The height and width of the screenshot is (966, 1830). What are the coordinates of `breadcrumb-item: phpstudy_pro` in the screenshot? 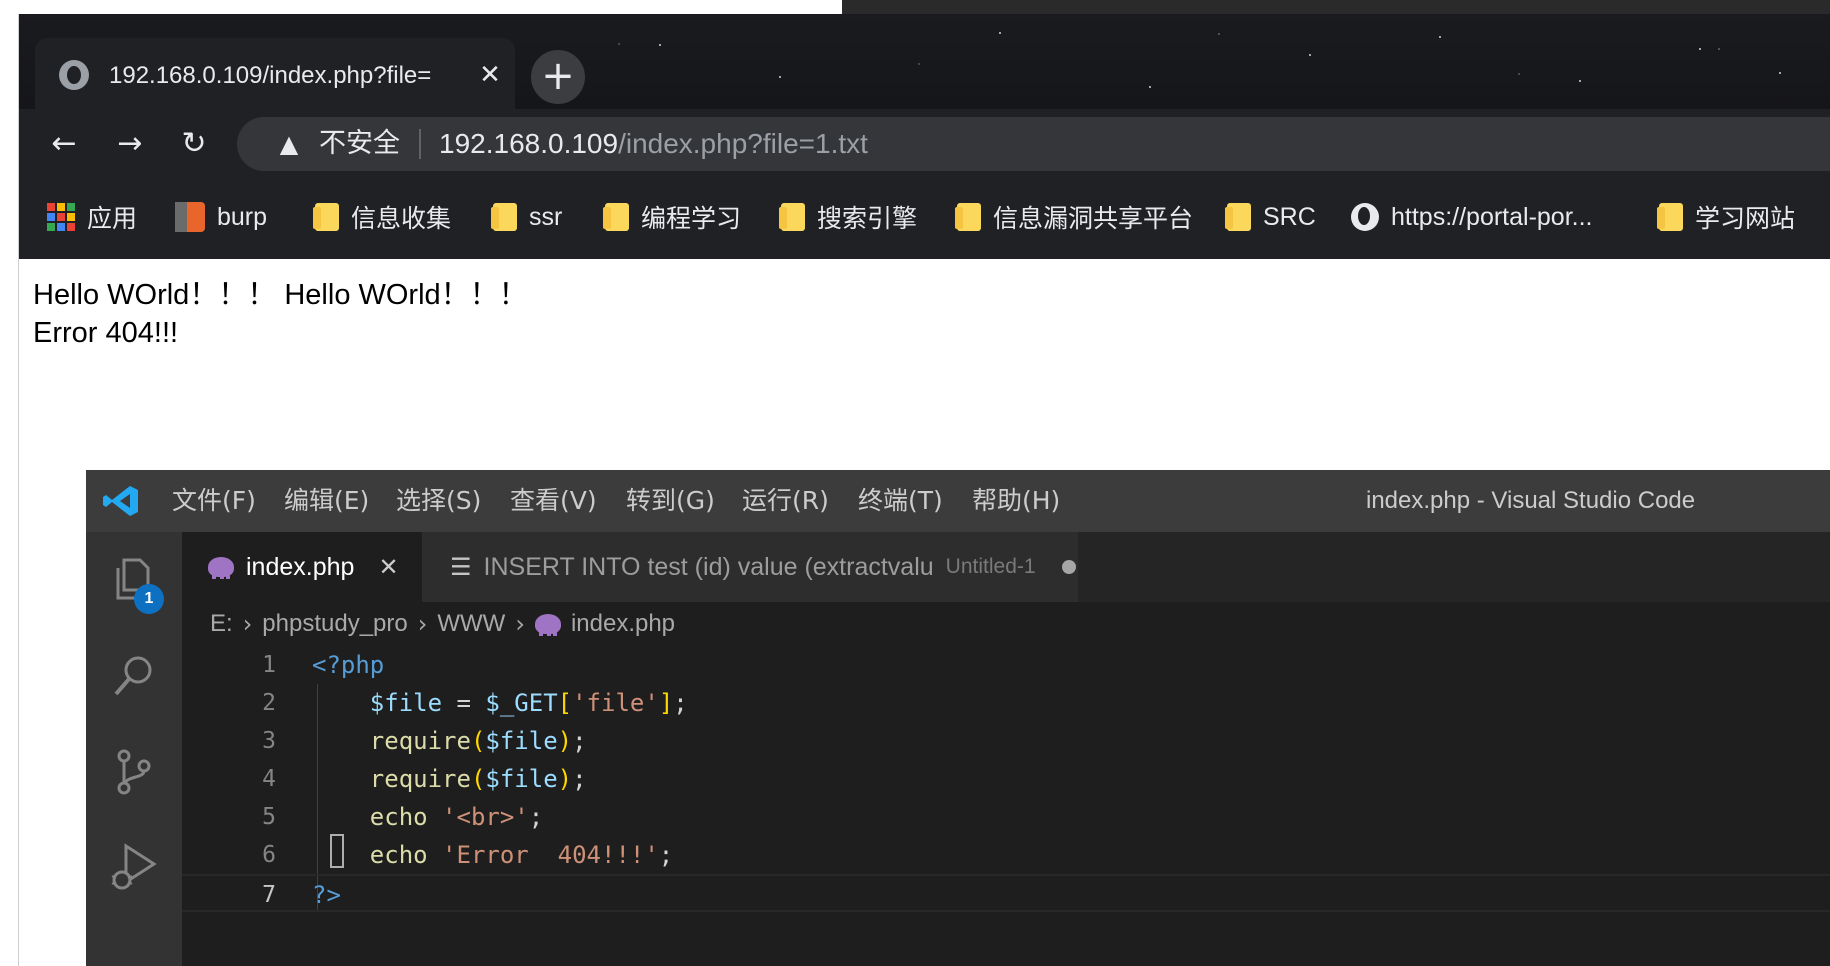 It's located at (334, 624).